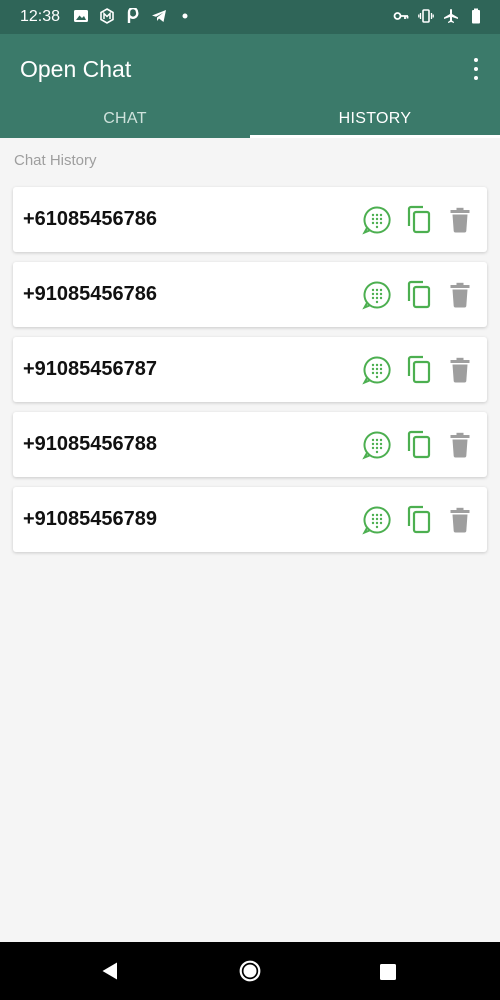 Image resolution: width=500 pixels, height=1000 pixels. What do you see at coordinates (90, 219) in the screenshot?
I see `phone-number: +61085456786` at bounding box center [90, 219].